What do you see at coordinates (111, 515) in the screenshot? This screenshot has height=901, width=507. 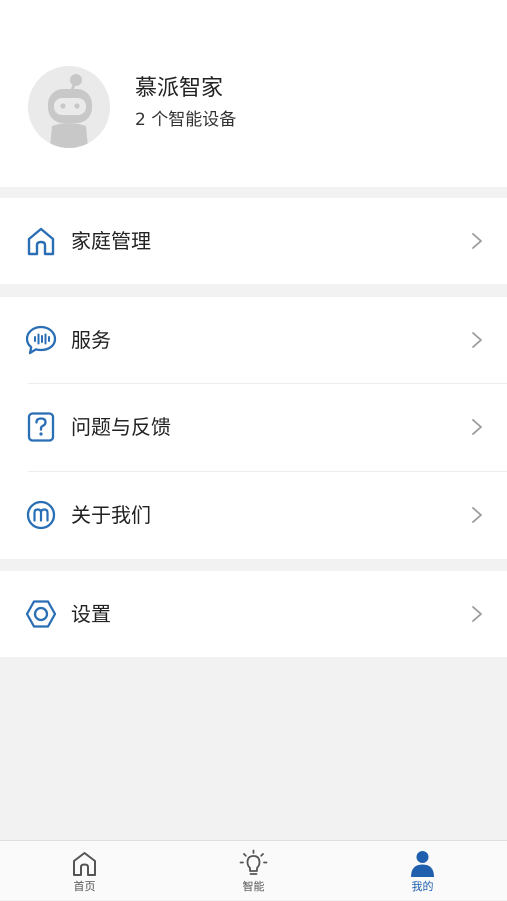 I see `menu-label: 关于我们` at bounding box center [111, 515].